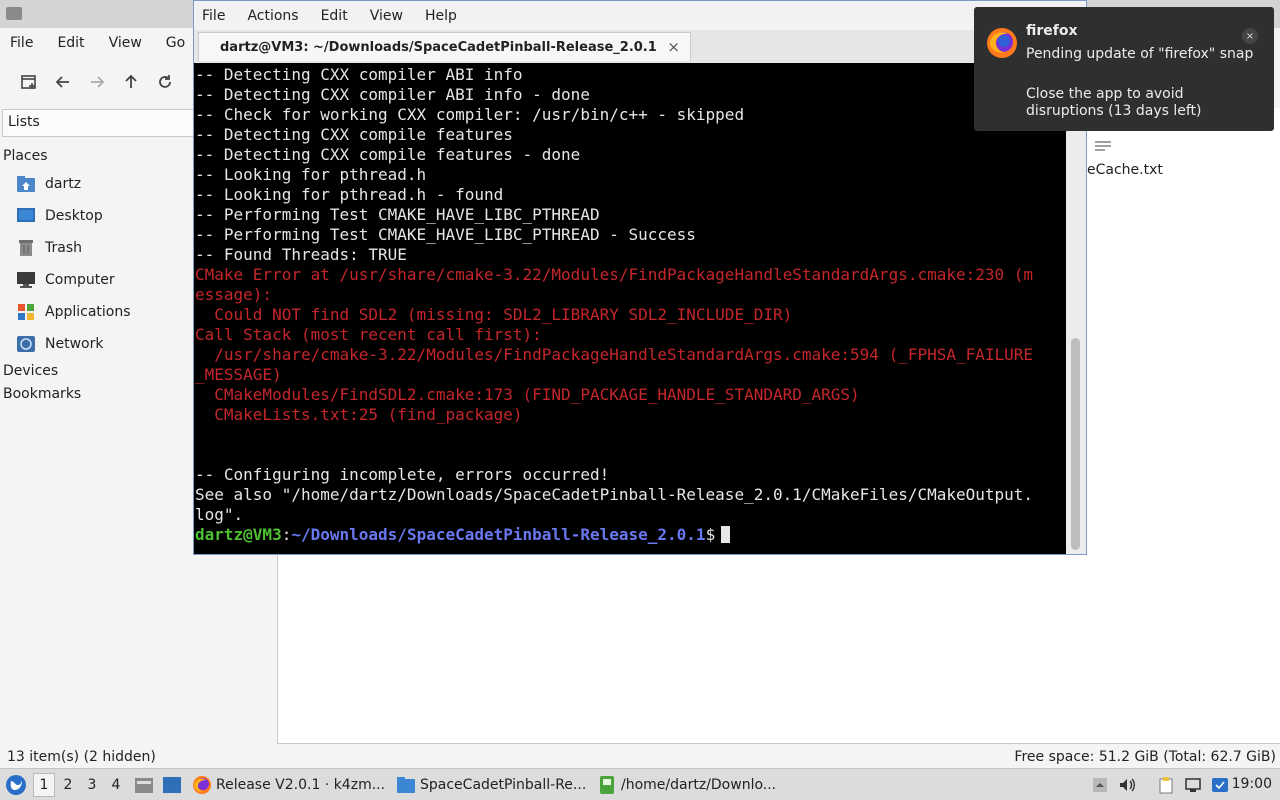  What do you see at coordinates (92, 785) in the screenshot?
I see `workspace-3: 3` at bounding box center [92, 785].